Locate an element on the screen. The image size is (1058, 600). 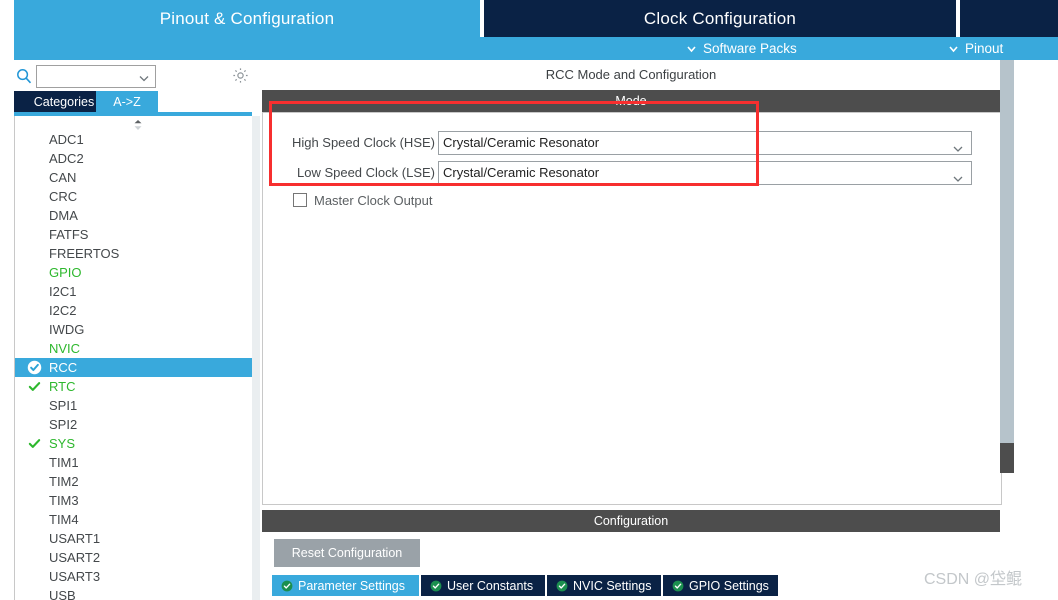
sidebar-item-sys: SYS is located at coordinates (134, 443).